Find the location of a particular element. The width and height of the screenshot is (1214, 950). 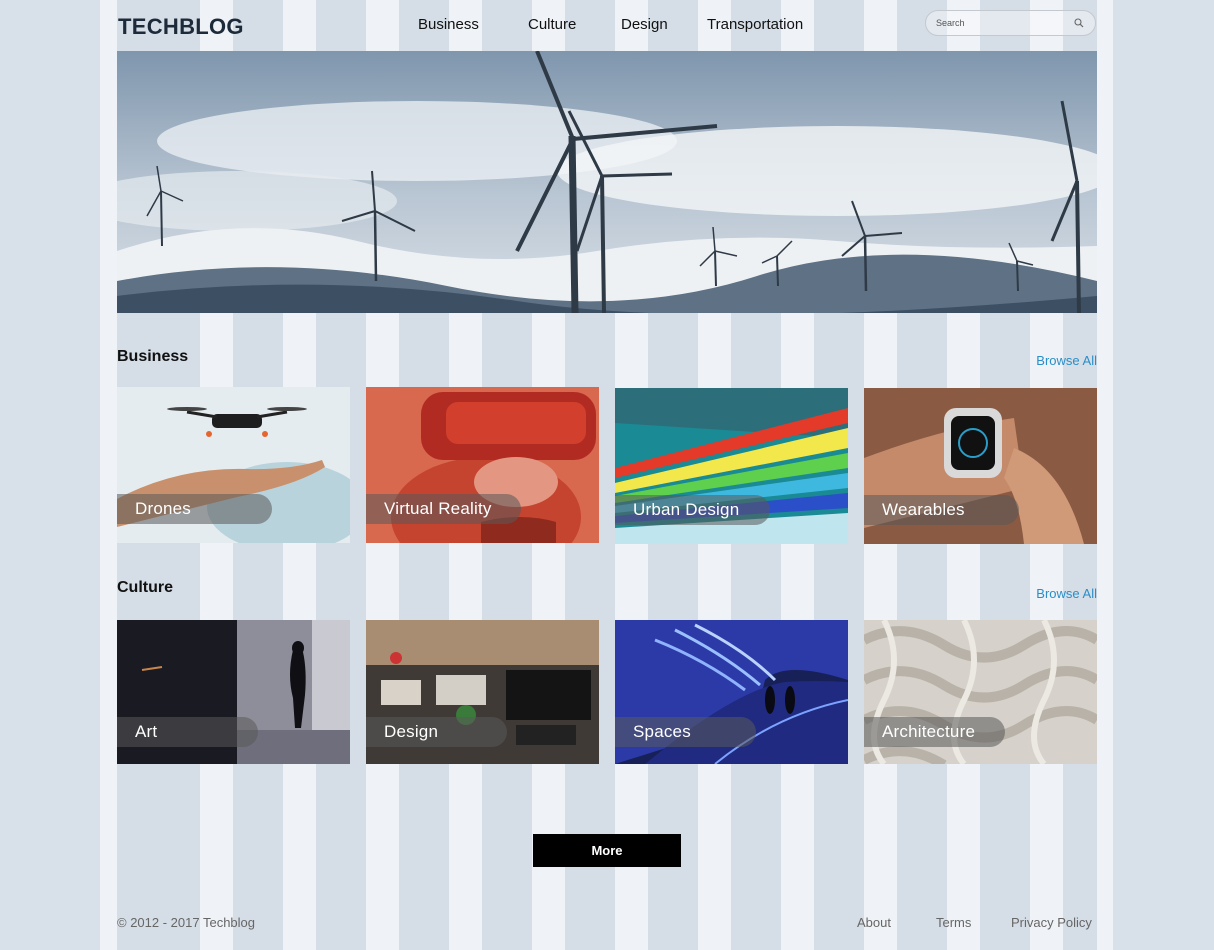

card-label: Virtual Reality is located at coordinates (443, 509).